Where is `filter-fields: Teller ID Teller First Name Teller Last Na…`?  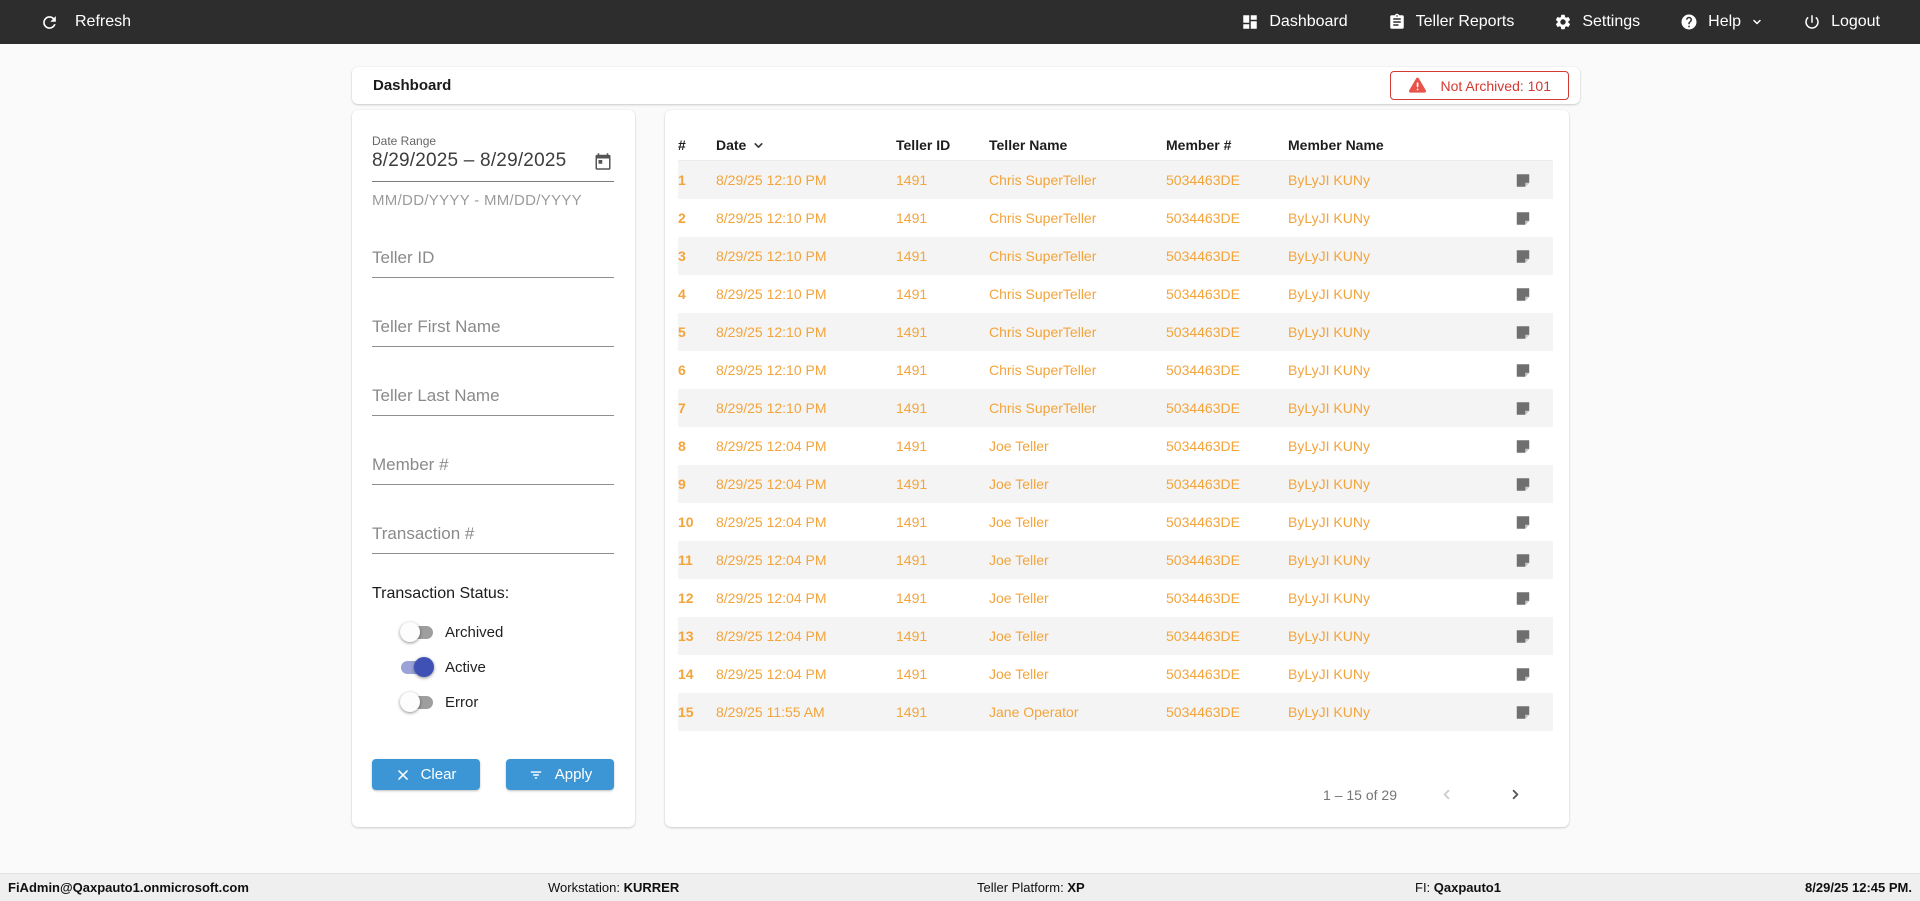
filter-fields: Teller ID Teller First Name Teller Last Na… is located at coordinates (493, 401).